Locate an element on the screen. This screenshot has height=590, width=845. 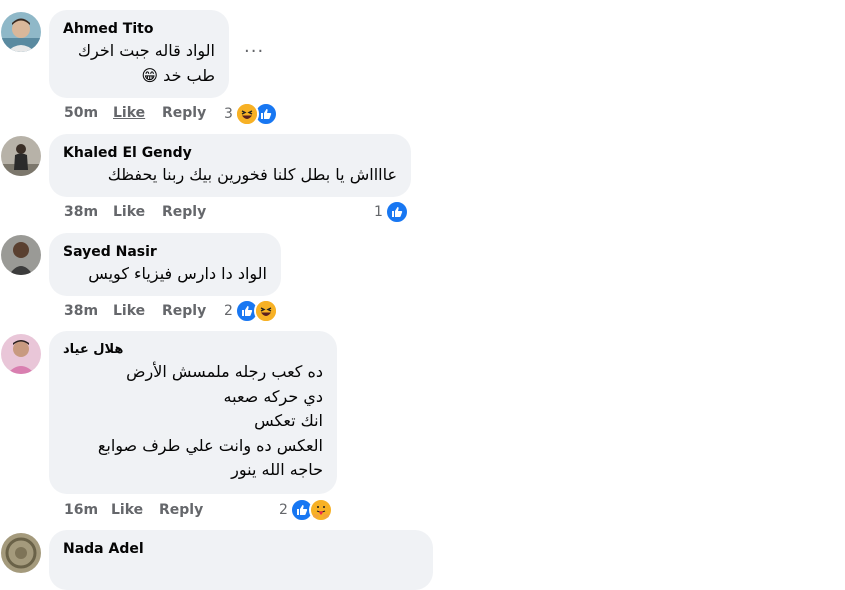
comment-author: هلال عياد is located at coordinates (193, 350).